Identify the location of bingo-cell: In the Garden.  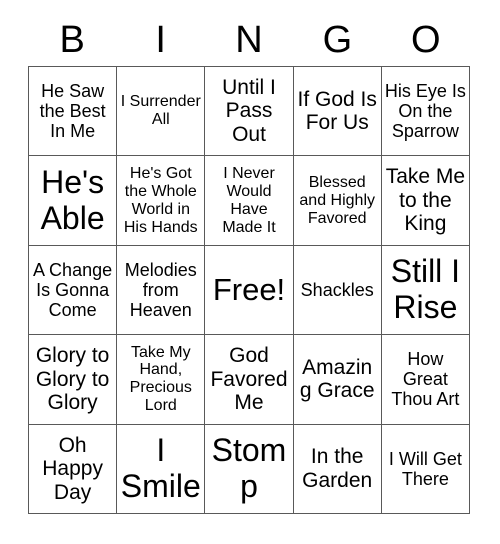
(337, 469).